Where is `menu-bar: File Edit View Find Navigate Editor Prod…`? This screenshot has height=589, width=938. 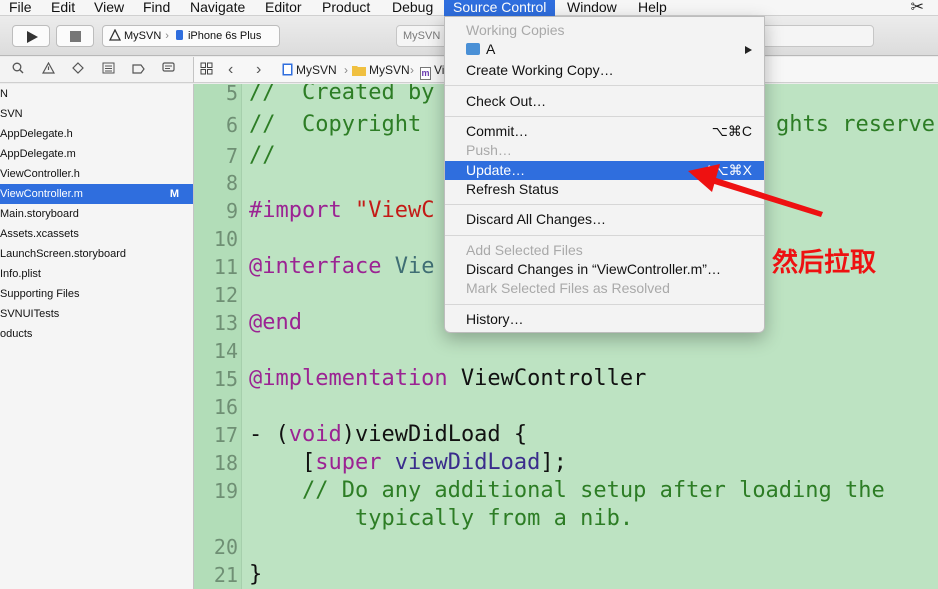 menu-bar: File Edit View Find Navigate Editor Prod… is located at coordinates (469, 8).